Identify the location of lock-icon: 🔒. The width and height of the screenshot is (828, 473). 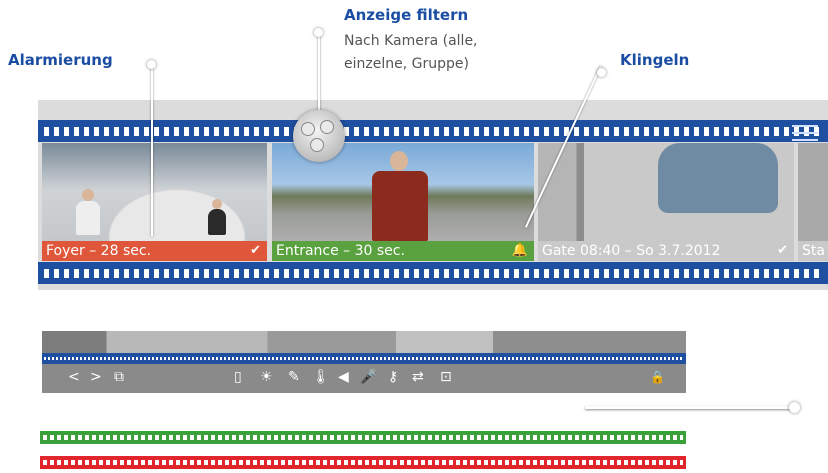
(657, 377).